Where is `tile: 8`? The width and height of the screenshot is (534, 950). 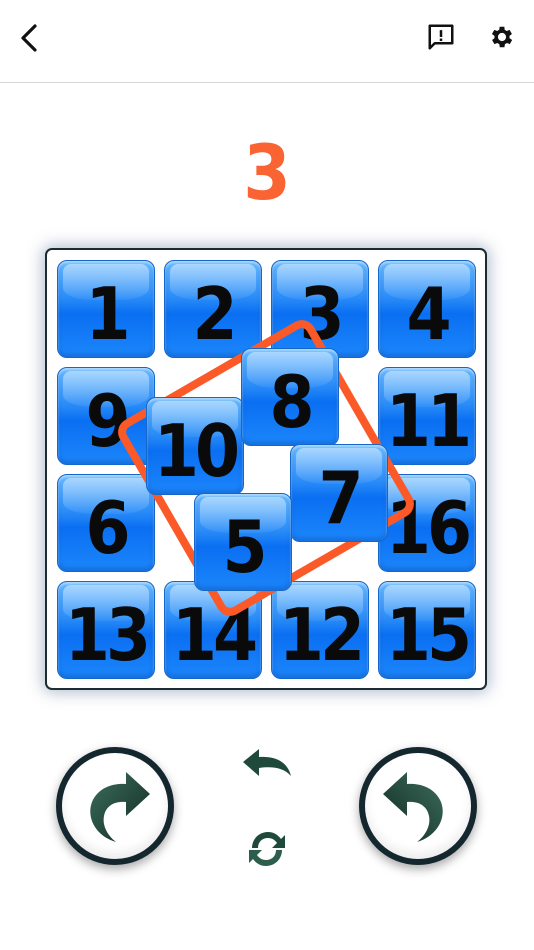
tile: 8 is located at coordinates (290, 397).